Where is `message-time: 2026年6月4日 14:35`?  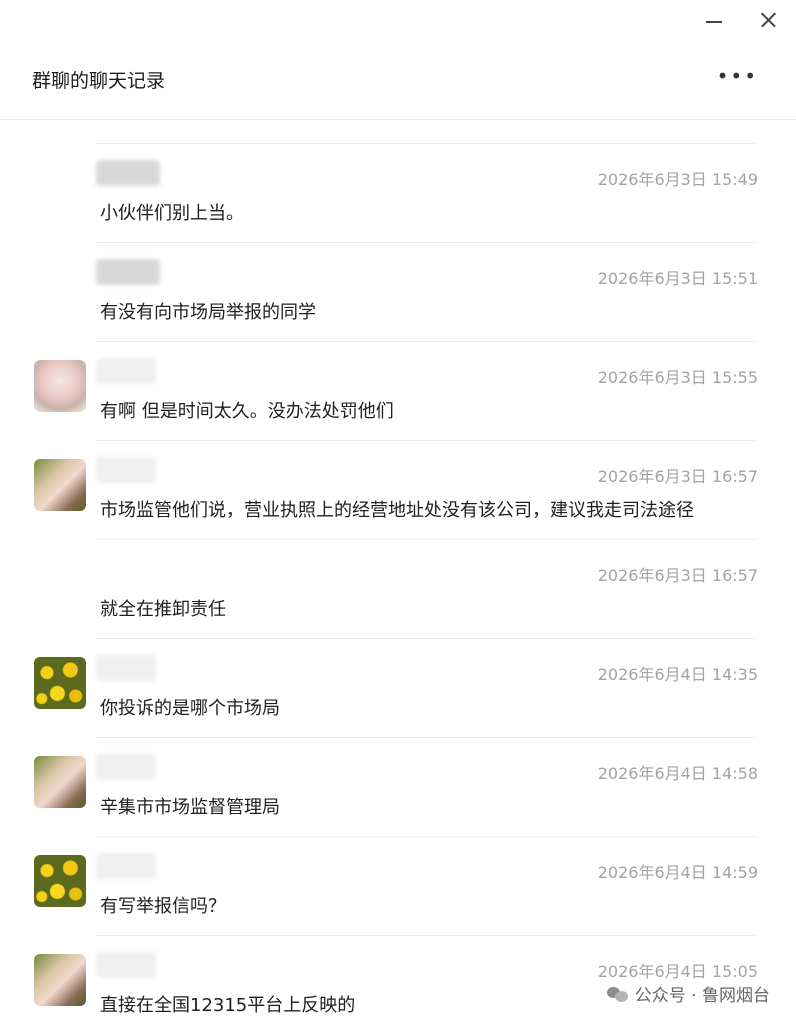
message-time: 2026年6月4日 14:35 is located at coordinates (677, 674).